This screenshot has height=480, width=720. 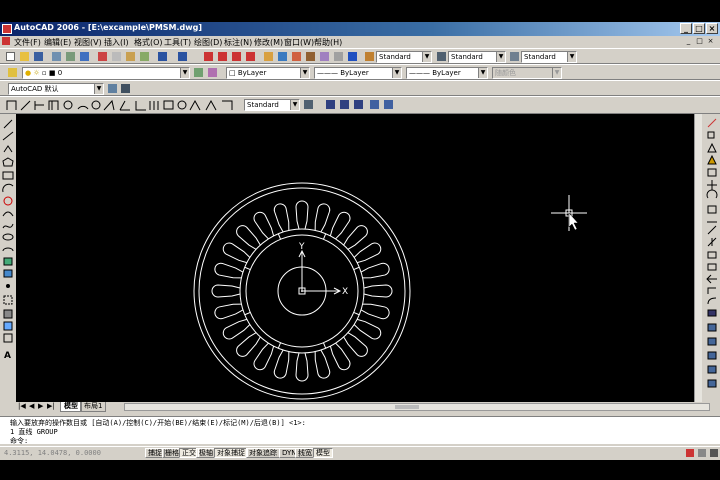 I want to click on menu-window: 窗口(W), so click(x=299, y=42).